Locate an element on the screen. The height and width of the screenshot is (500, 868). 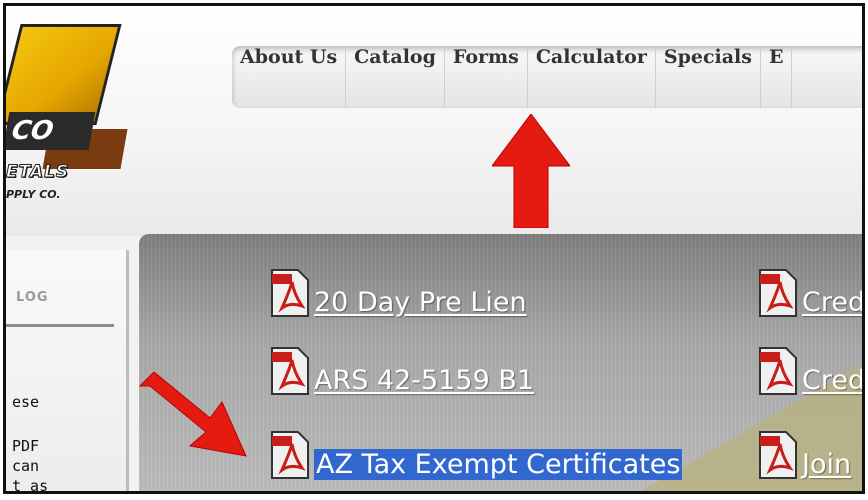
nav-forms: Forms is located at coordinates (486, 77).